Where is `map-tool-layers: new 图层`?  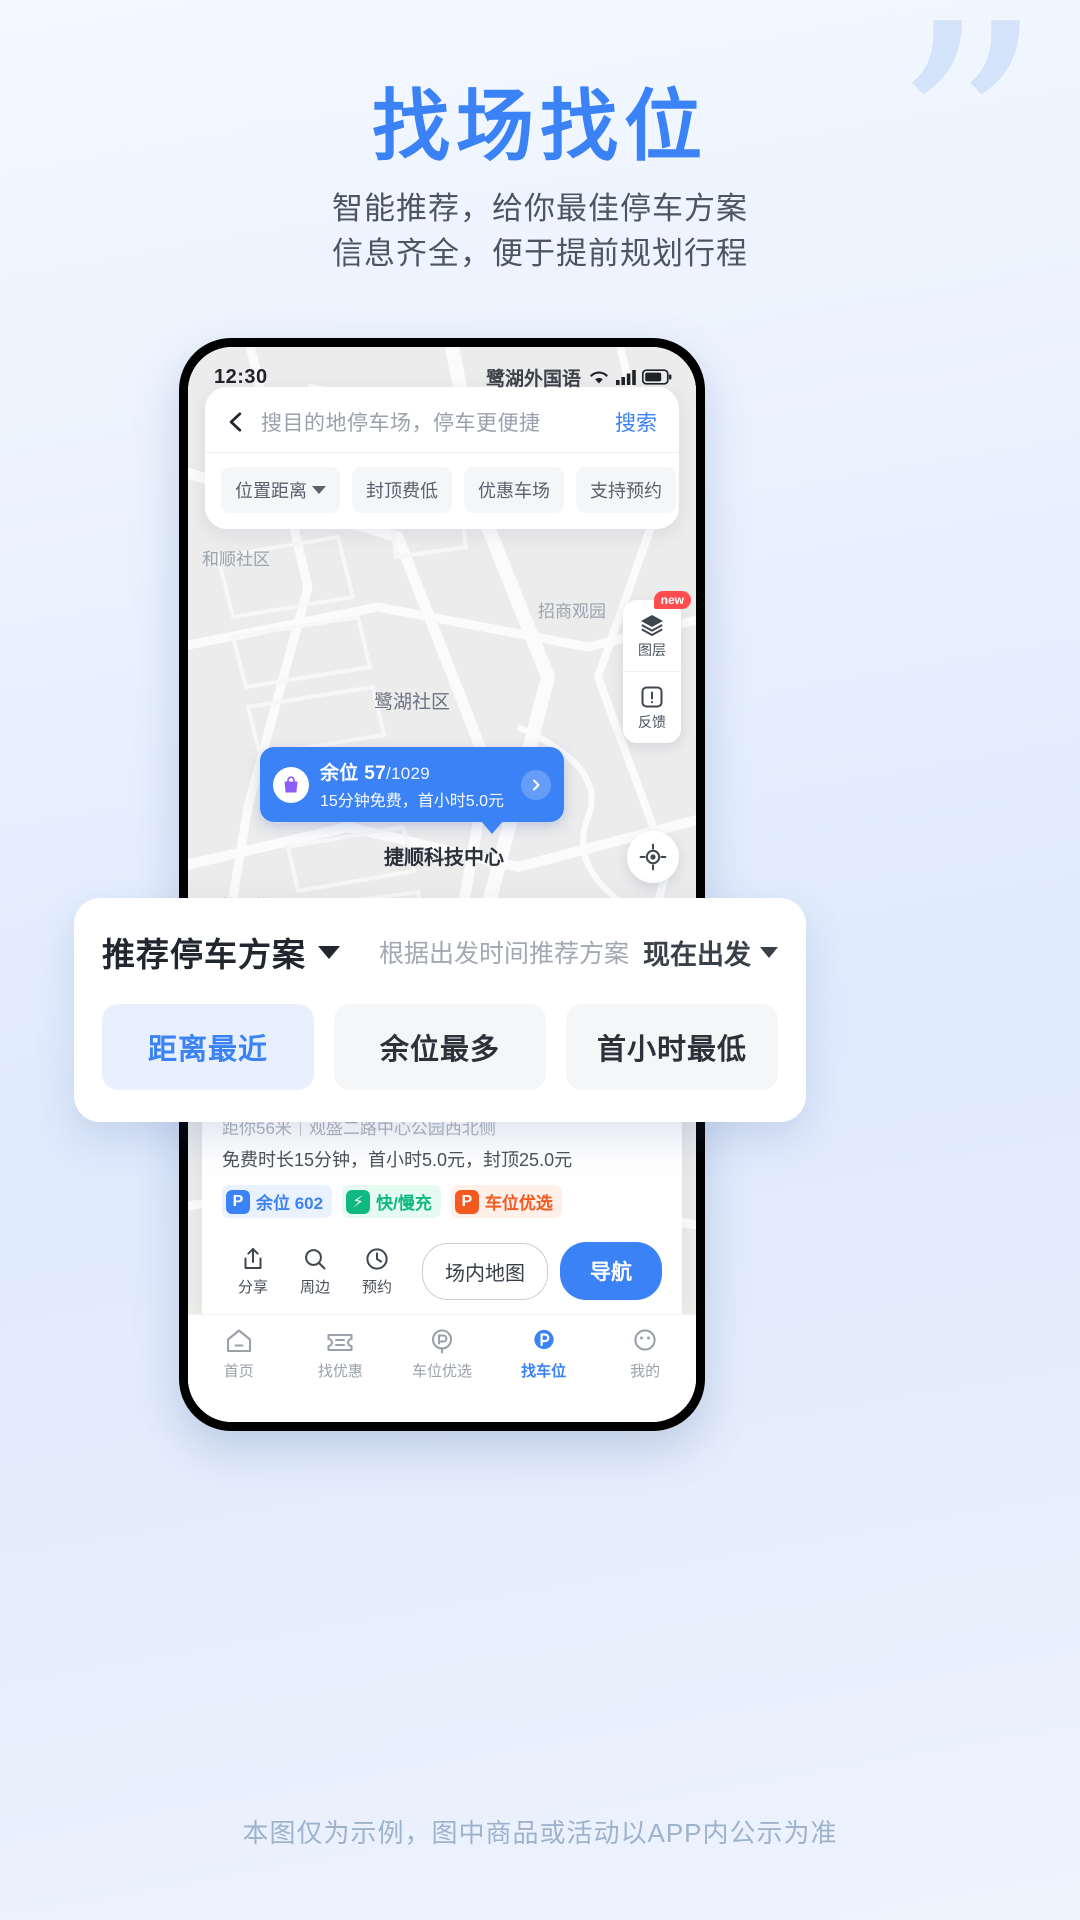
map-tool-layers: new 图层 is located at coordinates (657, 631).